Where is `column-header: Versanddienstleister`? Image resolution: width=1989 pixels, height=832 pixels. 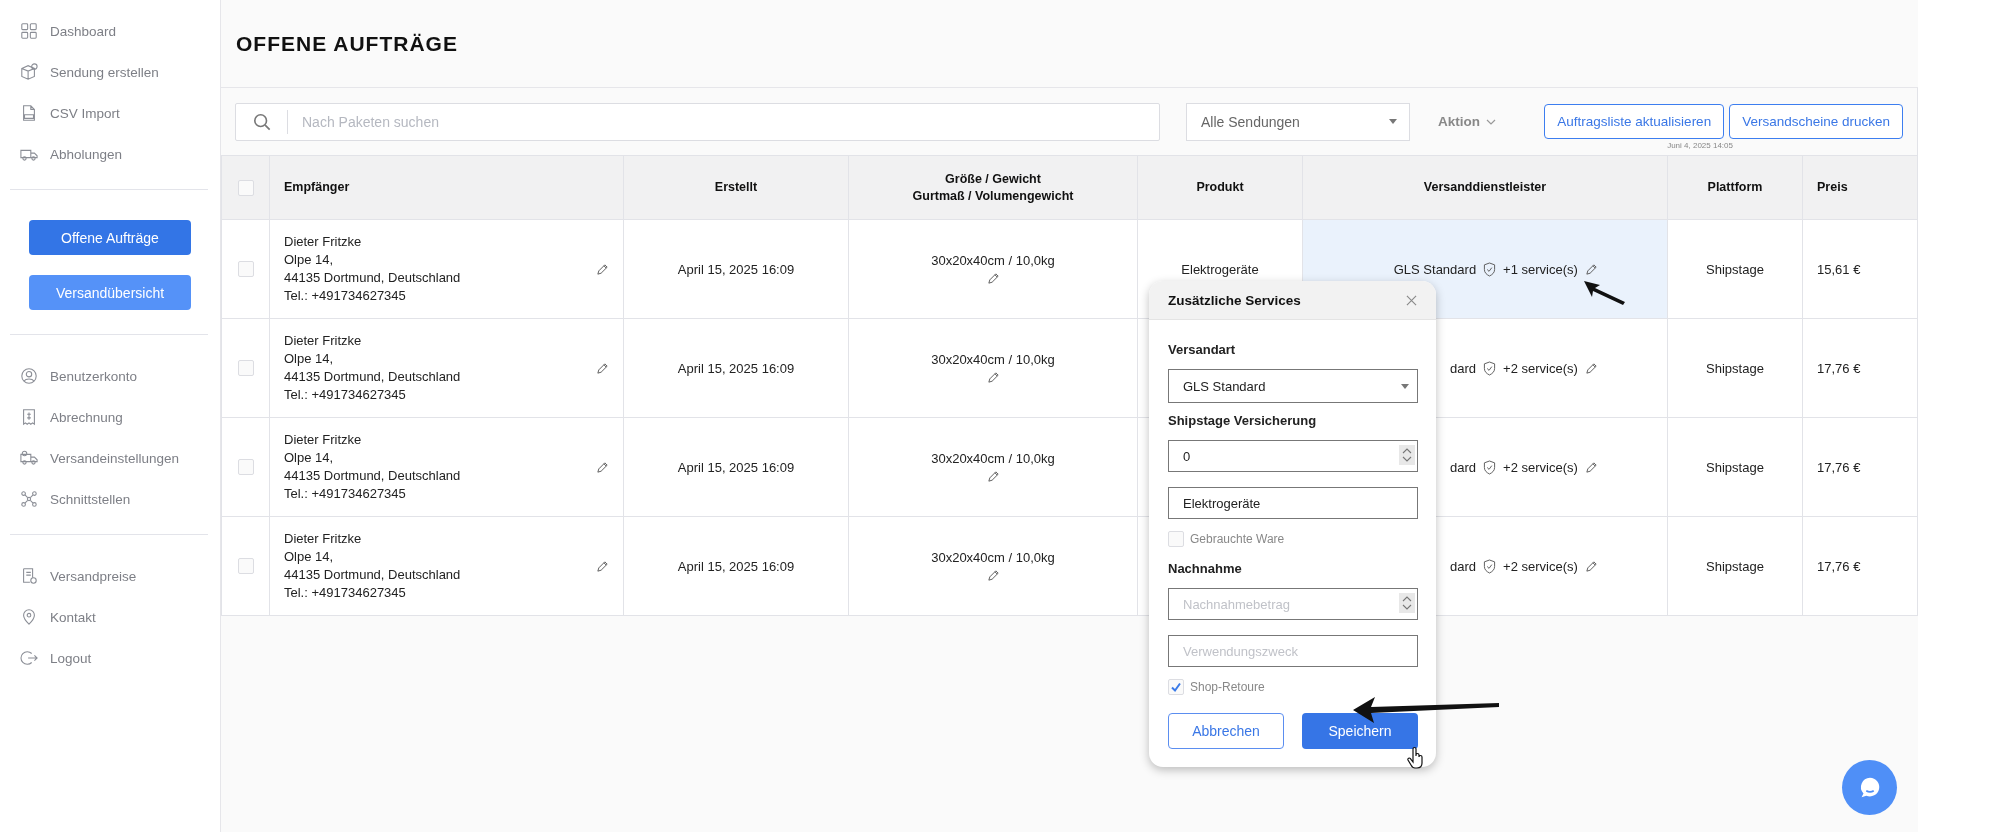 column-header: Versanddienstleister is located at coordinates (1485, 187).